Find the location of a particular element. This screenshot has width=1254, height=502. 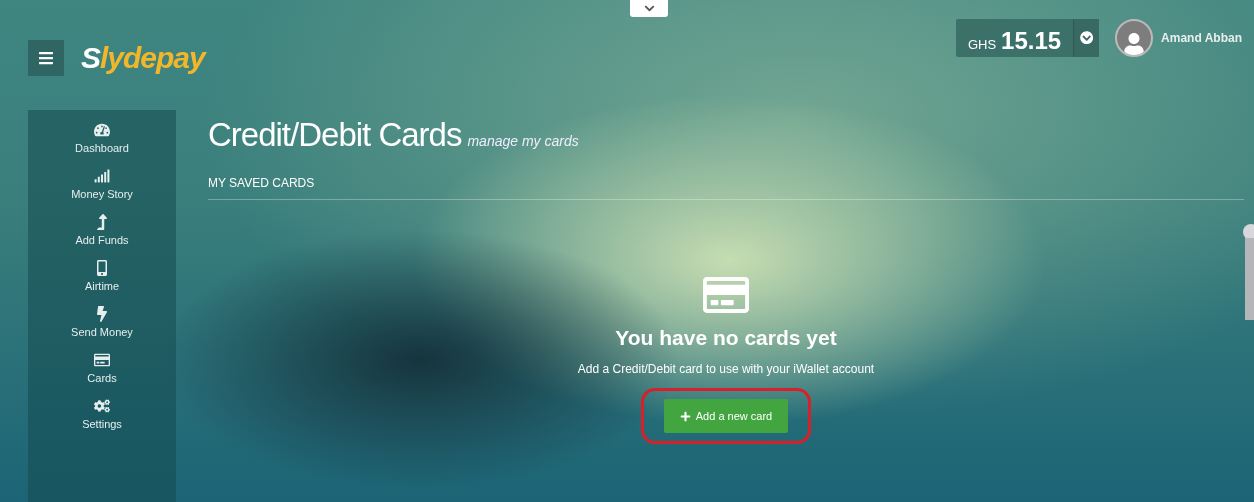

sidebar-item: Add Funds is located at coordinates (102, 230).